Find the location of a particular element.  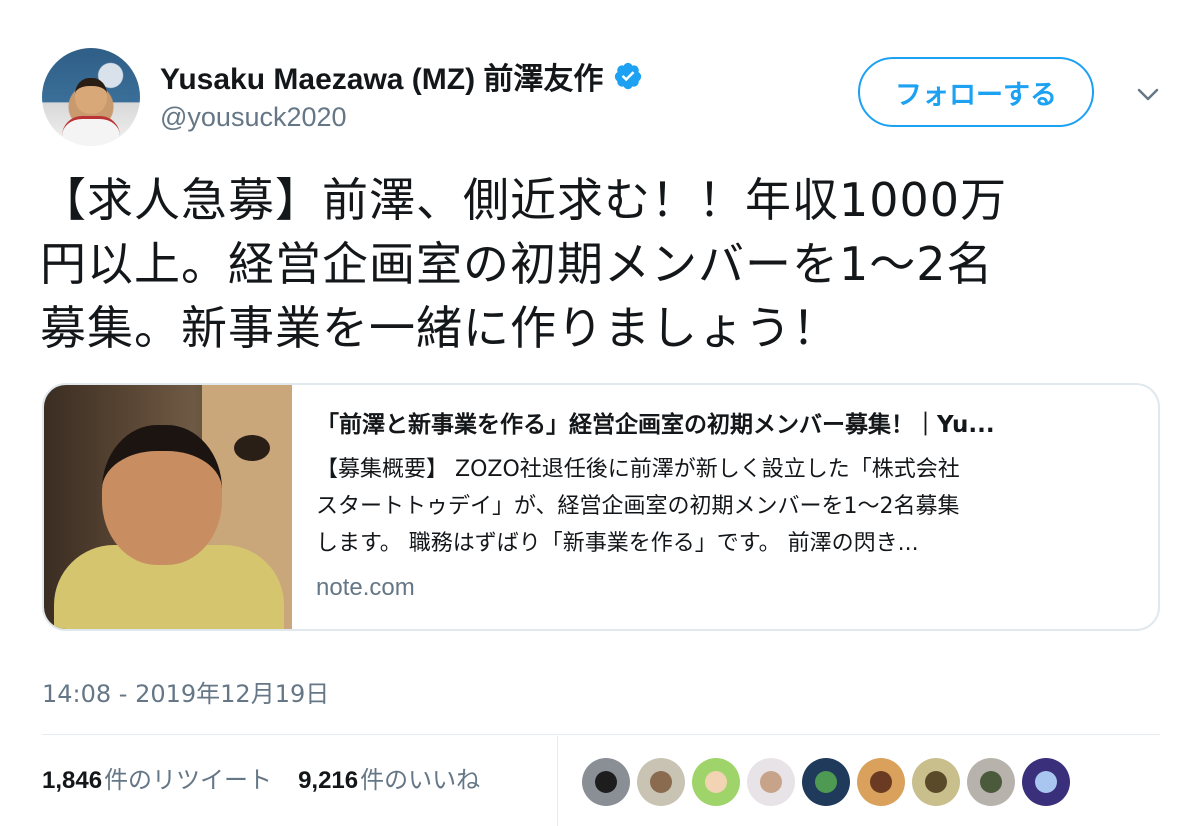

name-row: Yusaku Maezawa (MZ) 前澤友作 is located at coordinates (401, 76).